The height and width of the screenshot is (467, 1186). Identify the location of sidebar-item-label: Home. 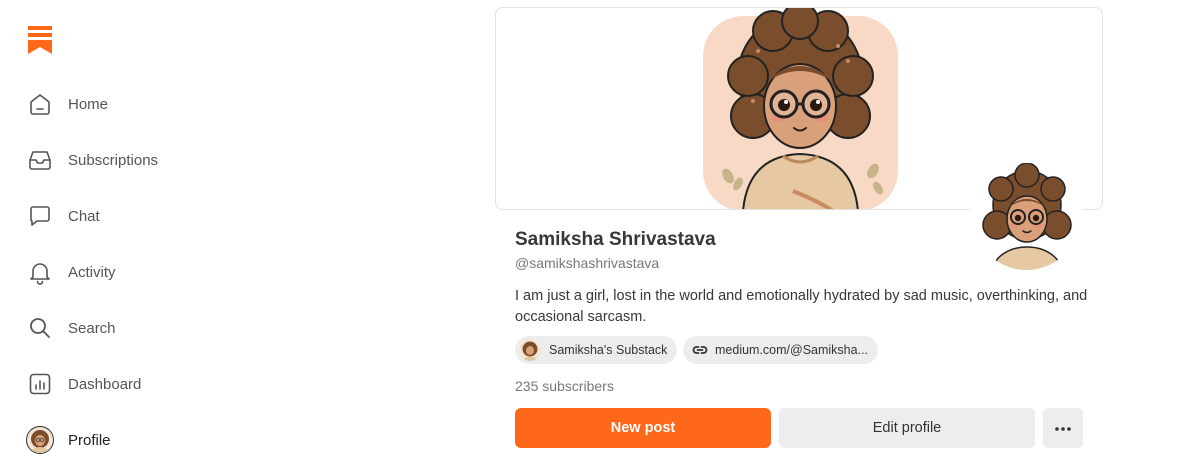
(88, 104).